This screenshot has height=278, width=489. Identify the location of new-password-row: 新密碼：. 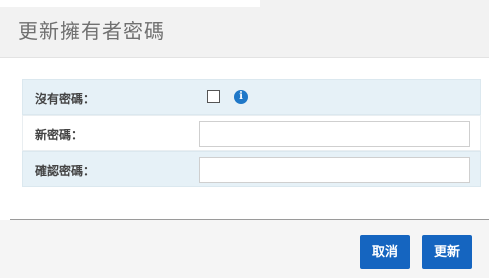
(251, 133).